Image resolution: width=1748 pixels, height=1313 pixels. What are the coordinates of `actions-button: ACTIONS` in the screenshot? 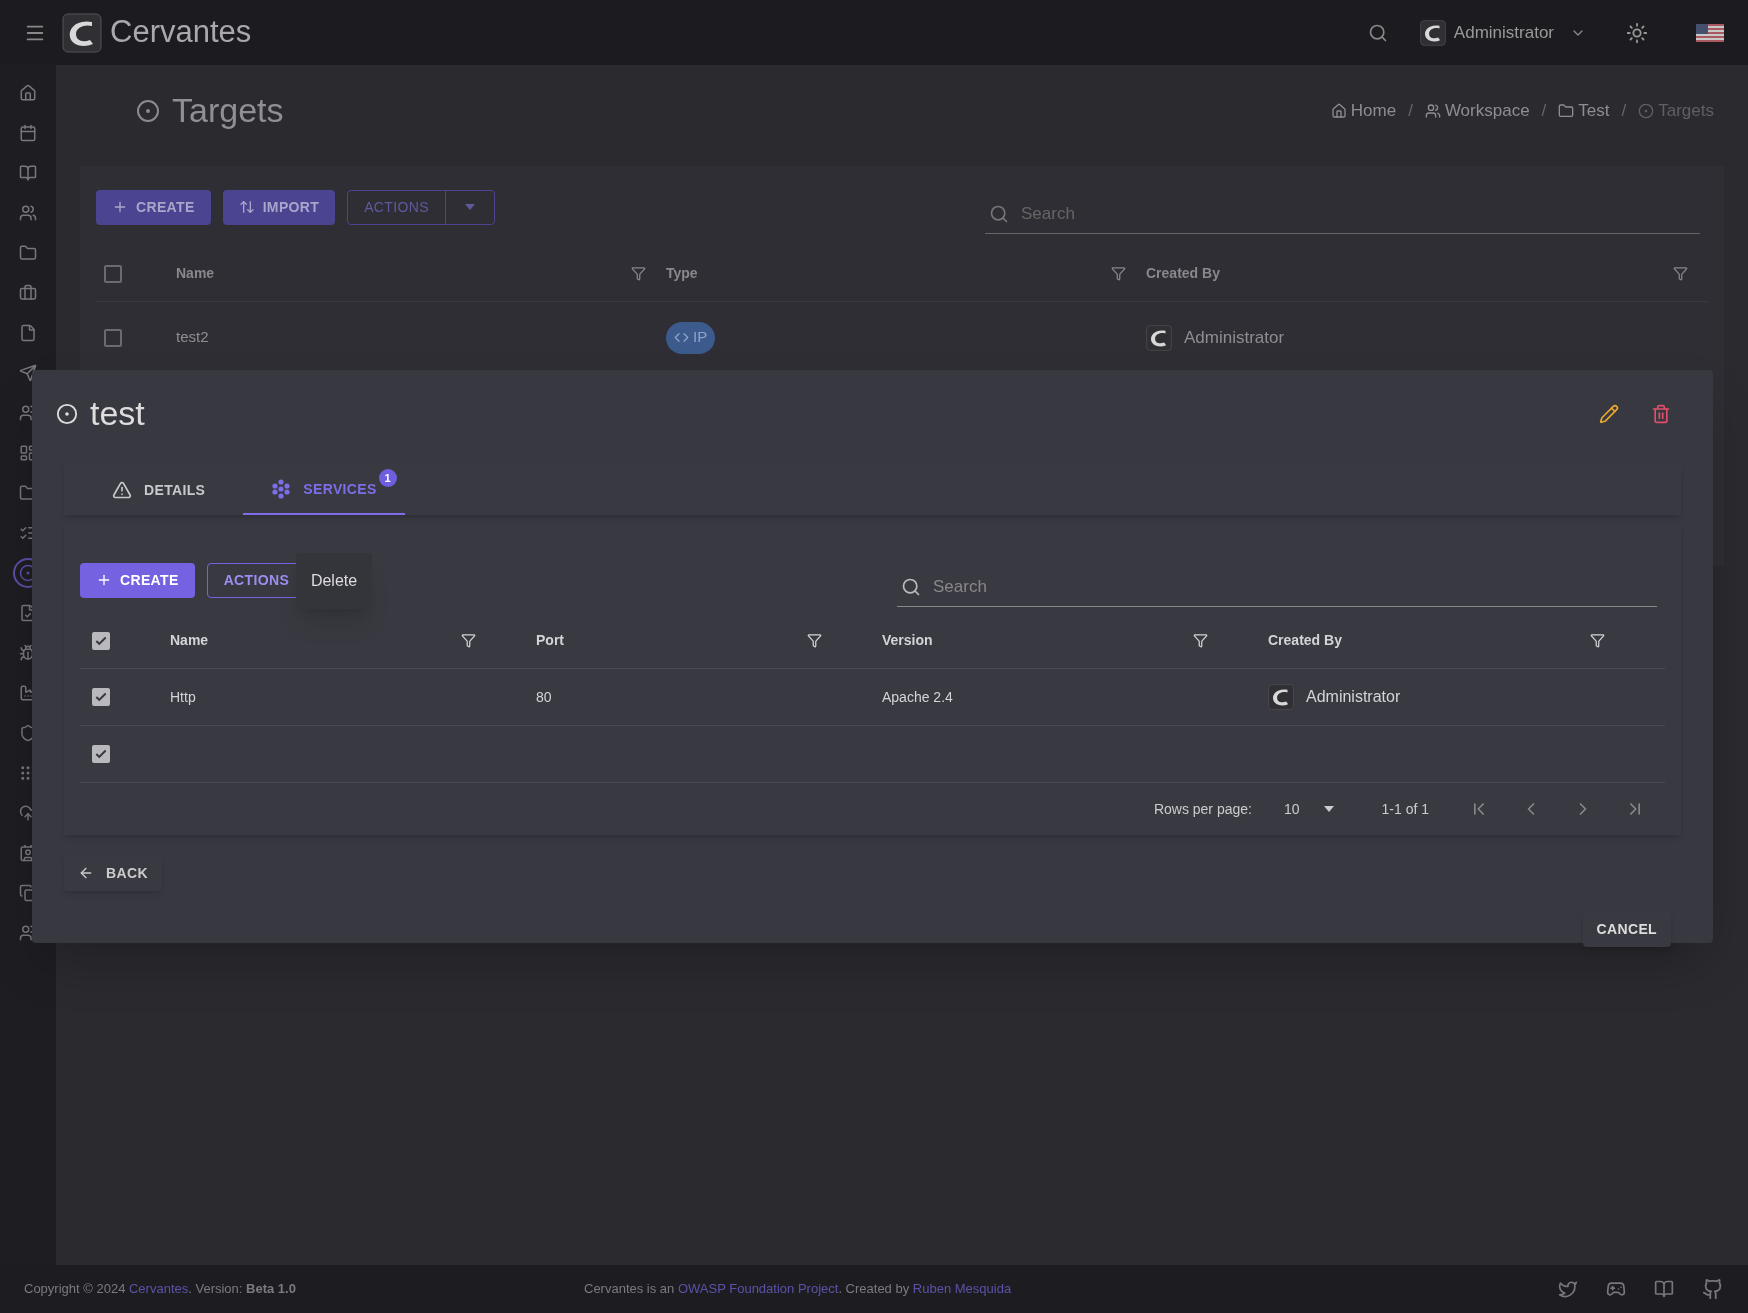 It's located at (397, 207).